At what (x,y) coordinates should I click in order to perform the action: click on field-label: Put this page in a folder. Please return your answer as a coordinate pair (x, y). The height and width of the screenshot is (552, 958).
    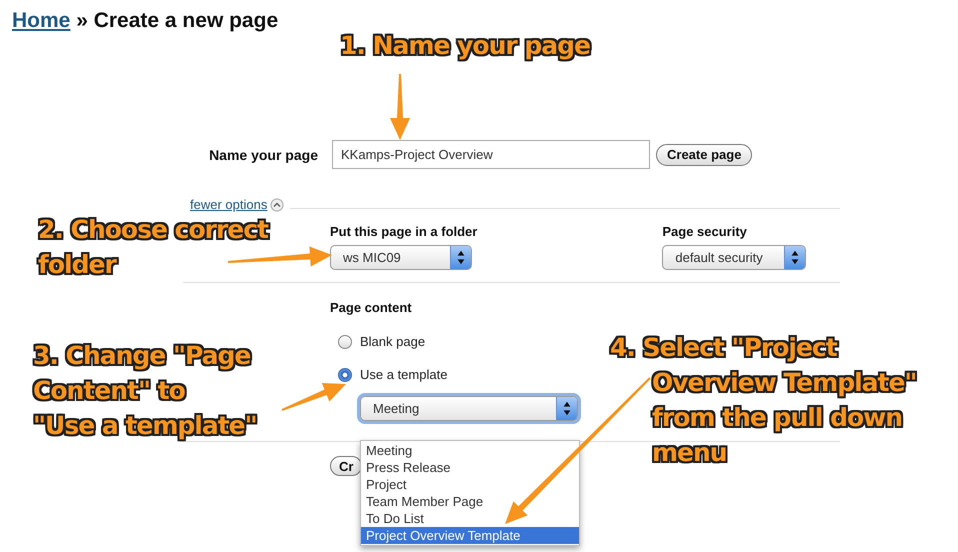
    Looking at the image, I should click on (404, 231).